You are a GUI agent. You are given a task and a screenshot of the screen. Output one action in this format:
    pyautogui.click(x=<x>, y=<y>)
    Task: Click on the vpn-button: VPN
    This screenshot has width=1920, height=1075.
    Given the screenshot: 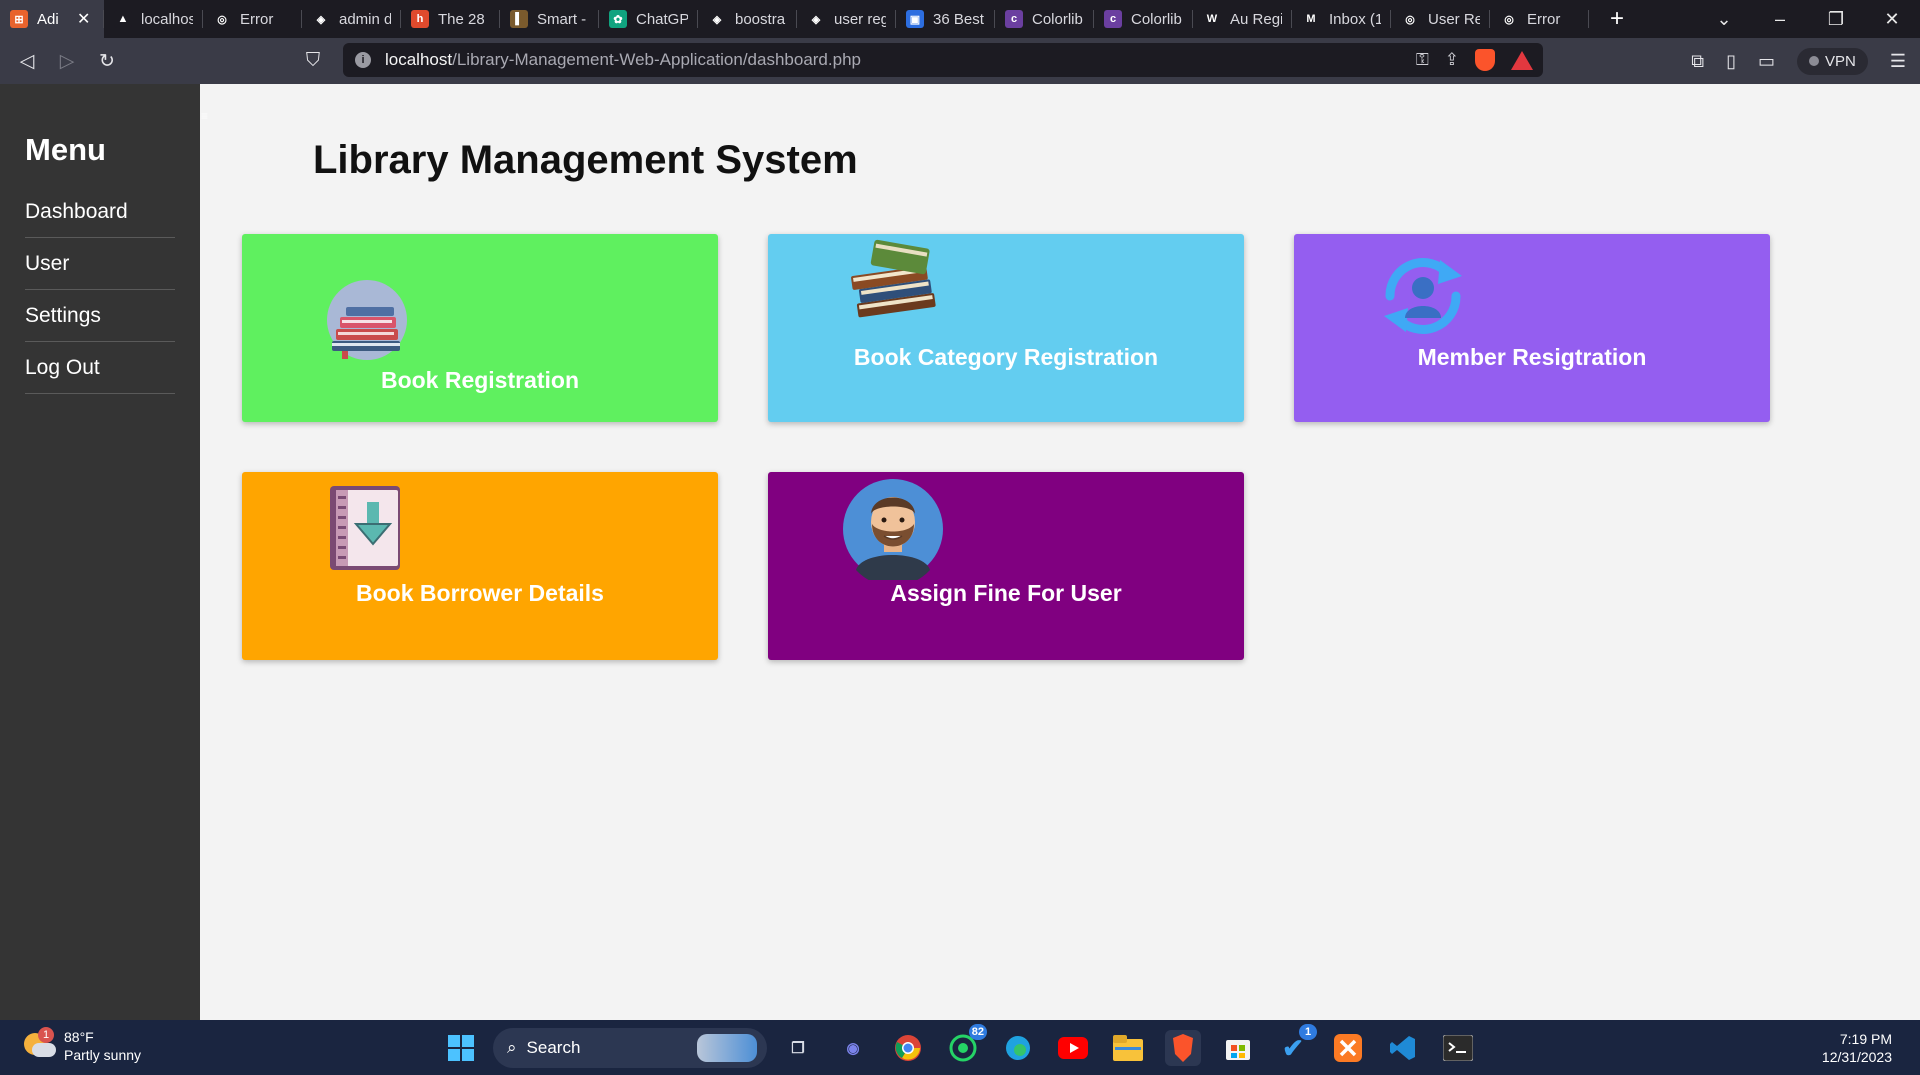 What is the action you would take?
    pyautogui.click(x=1832, y=61)
    